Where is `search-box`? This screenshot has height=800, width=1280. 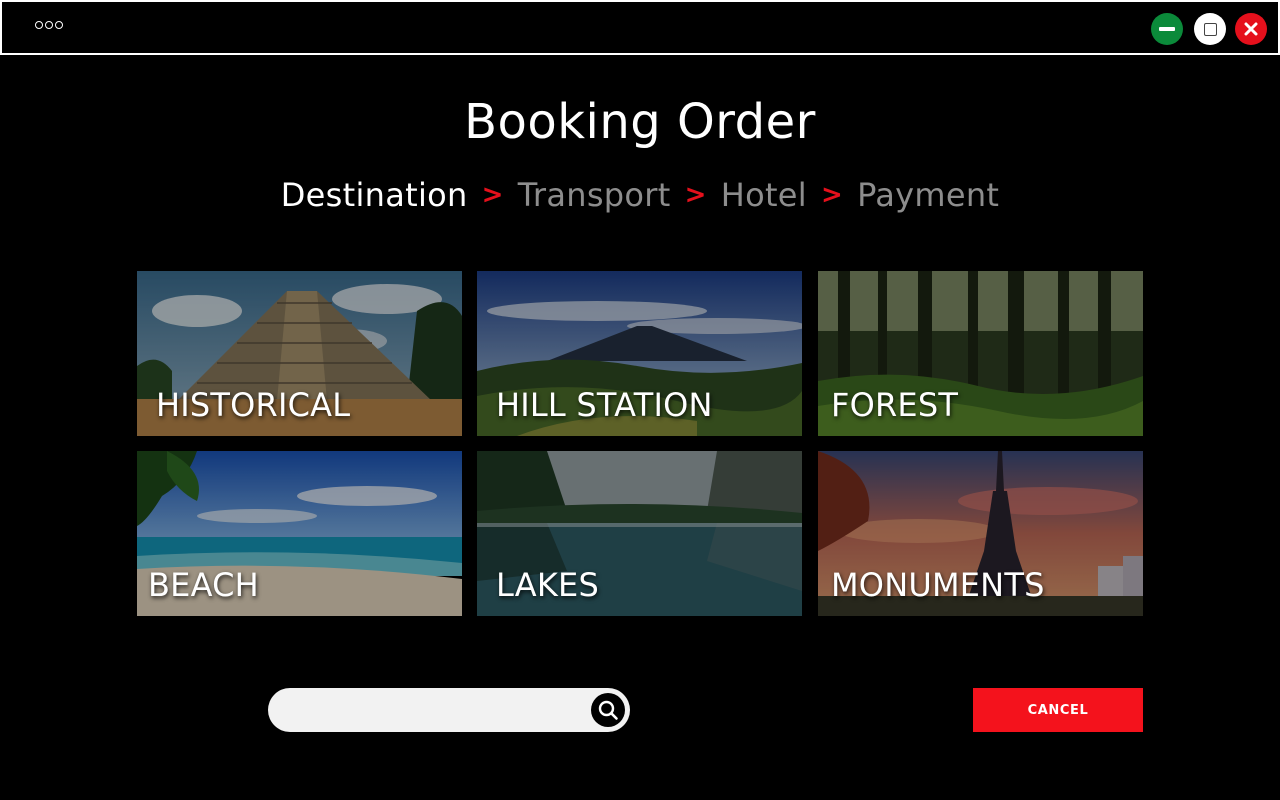
search-box is located at coordinates (449, 710).